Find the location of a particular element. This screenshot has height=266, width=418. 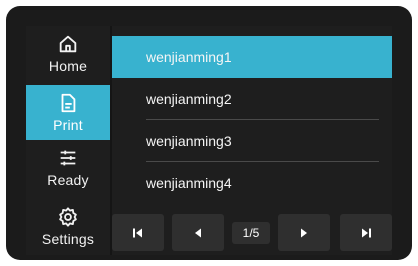

file-icon is located at coordinates (68, 103).